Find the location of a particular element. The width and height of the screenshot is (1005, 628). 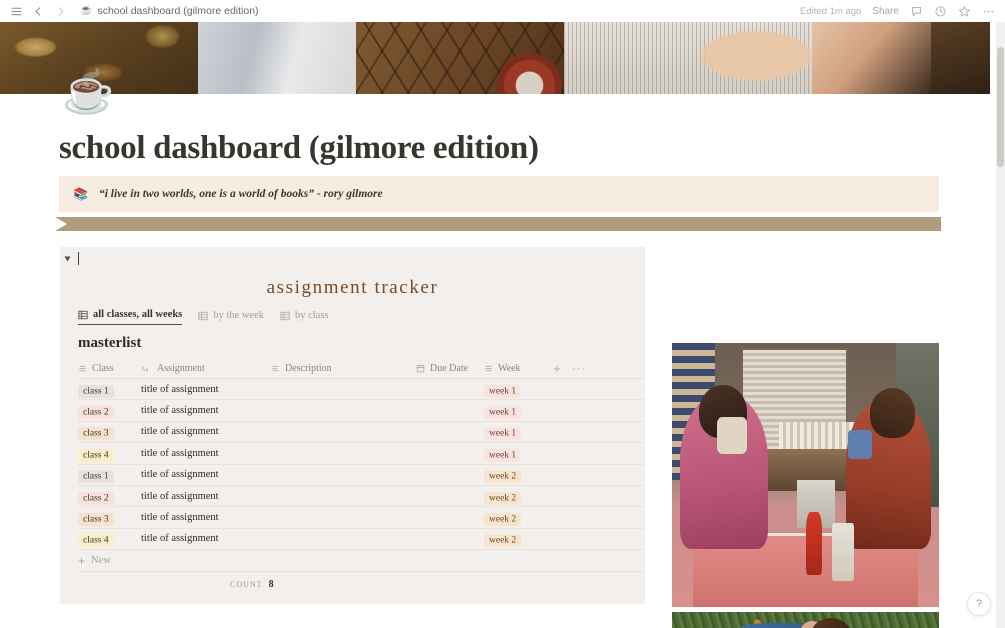

calendar-icon is located at coordinates (420, 368).